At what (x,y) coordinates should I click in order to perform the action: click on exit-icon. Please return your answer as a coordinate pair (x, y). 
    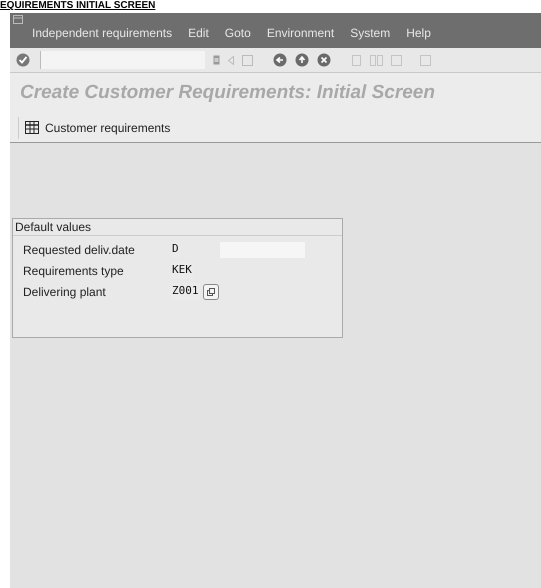
    Looking at the image, I should click on (302, 60).